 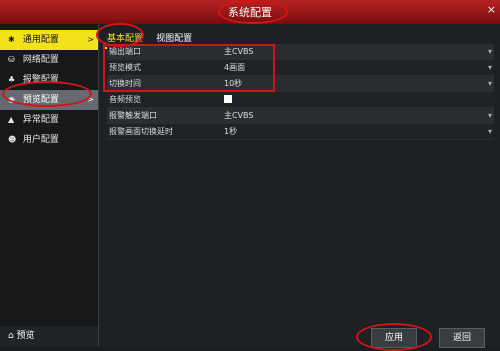 I want to click on row-label: 切换时间, so click(x=125, y=83).